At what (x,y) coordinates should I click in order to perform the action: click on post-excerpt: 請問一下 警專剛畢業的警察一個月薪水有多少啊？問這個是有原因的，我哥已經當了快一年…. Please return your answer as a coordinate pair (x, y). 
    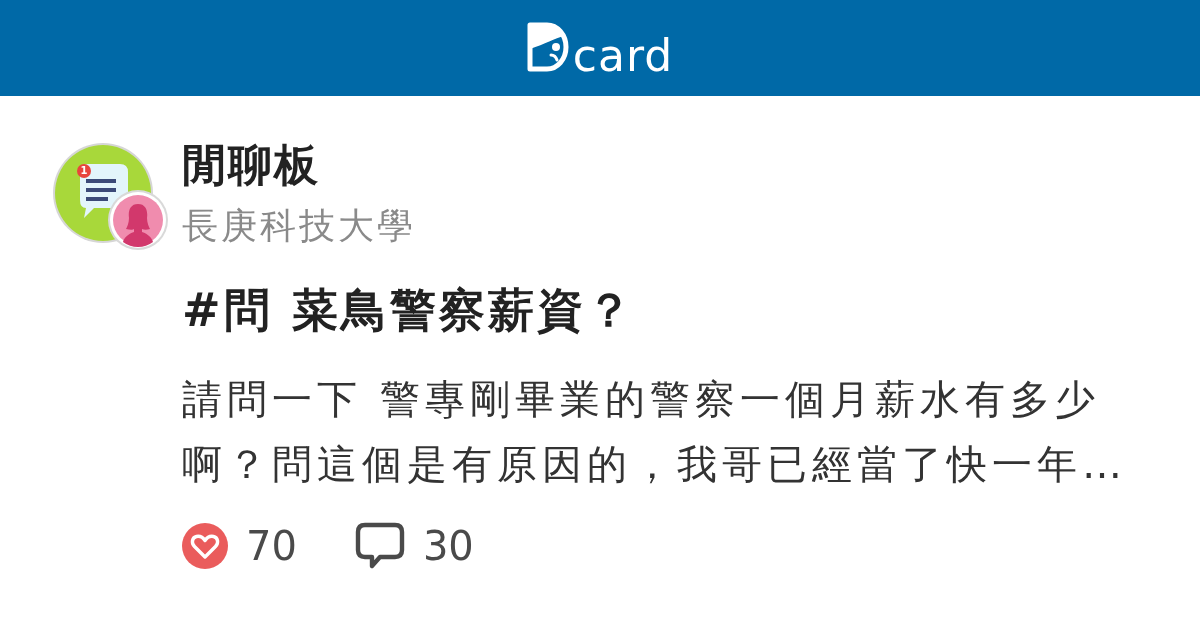
    Looking at the image, I should click on (655, 432).